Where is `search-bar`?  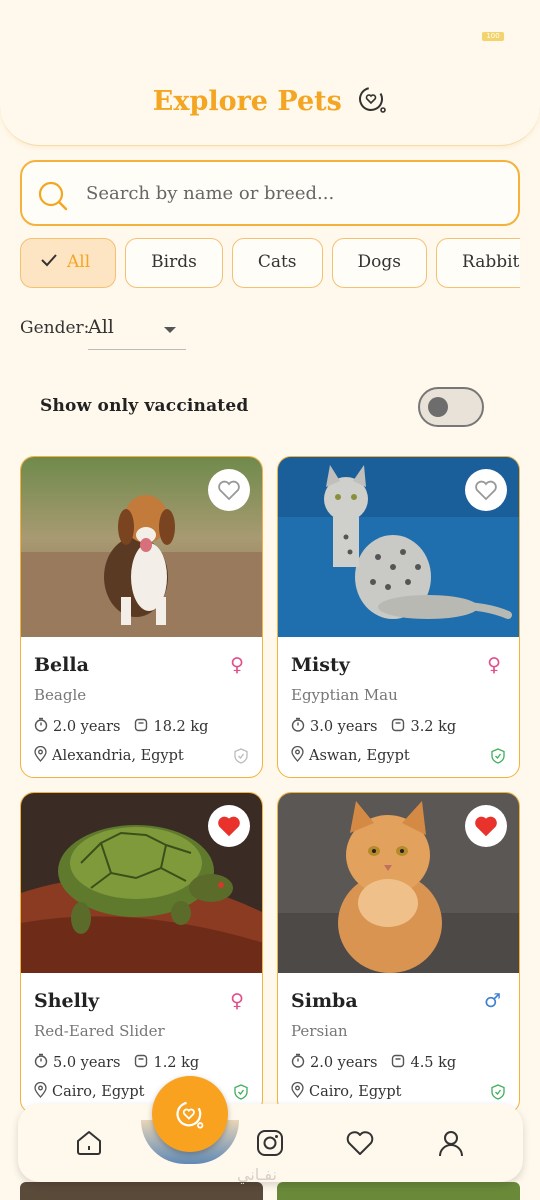
search-bar is located at coordinates (270, 193).